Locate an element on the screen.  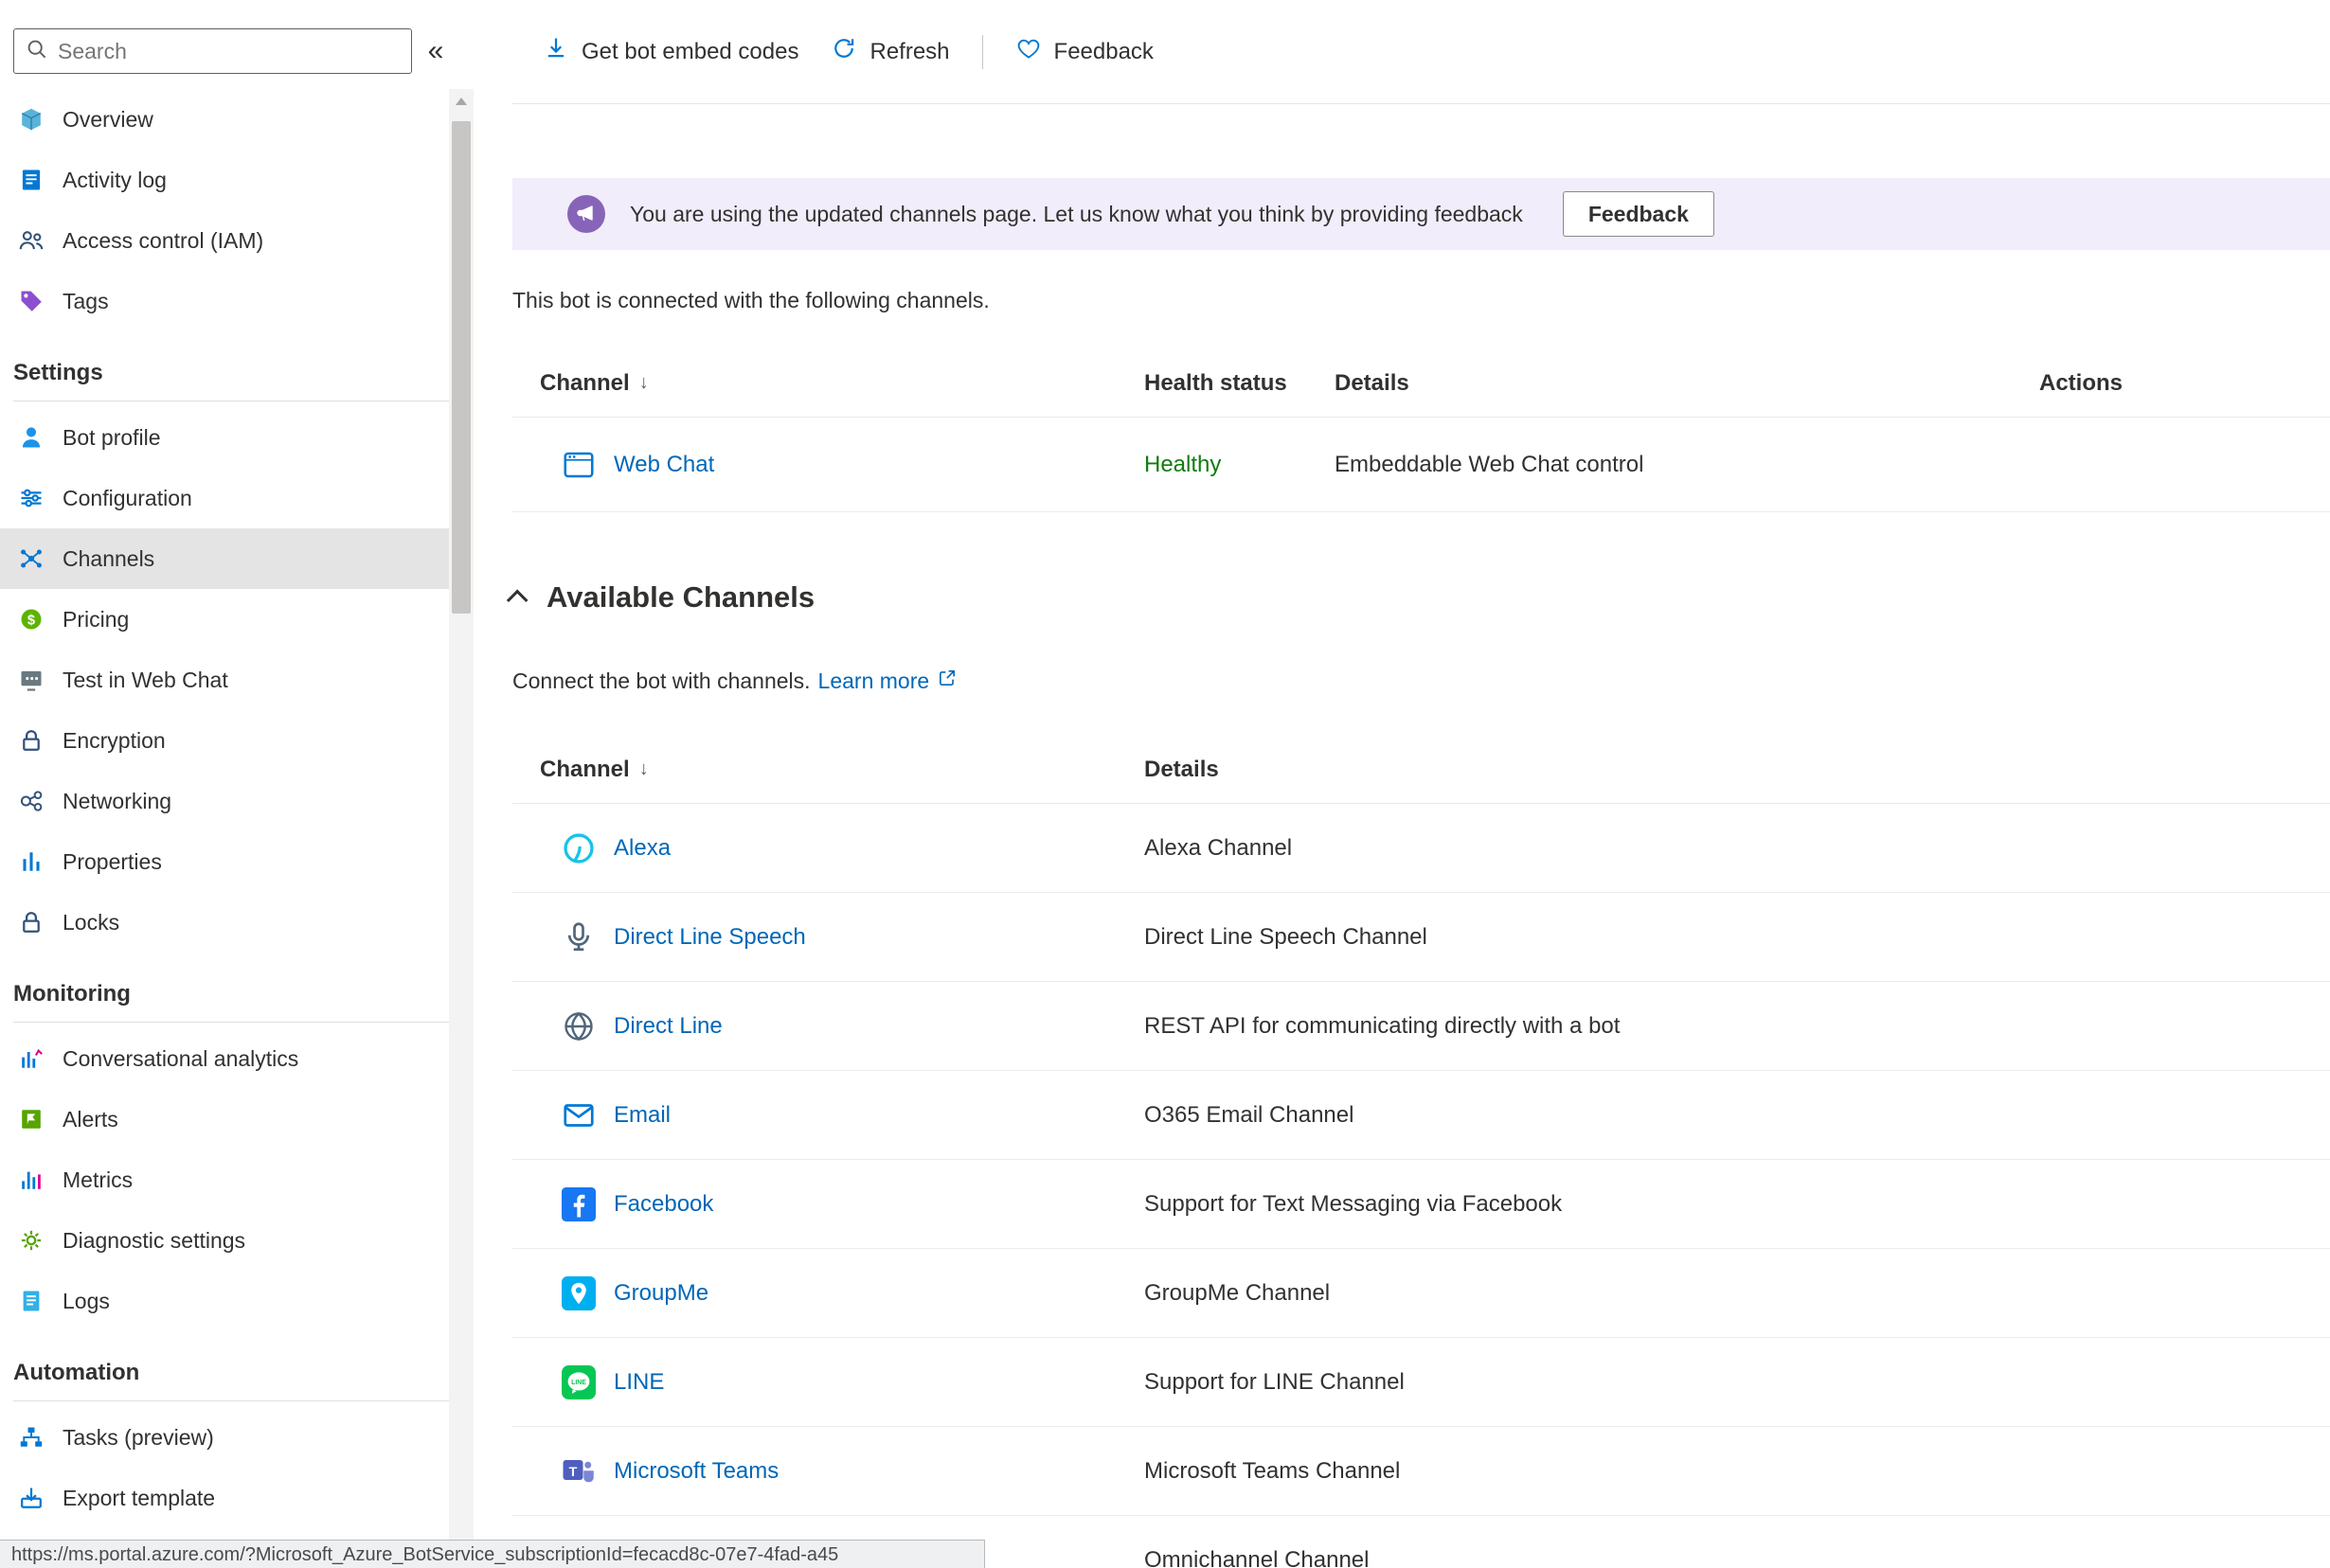
table-row: GroupMe GroupMe Channel is located at coordinates (1421, 1293).